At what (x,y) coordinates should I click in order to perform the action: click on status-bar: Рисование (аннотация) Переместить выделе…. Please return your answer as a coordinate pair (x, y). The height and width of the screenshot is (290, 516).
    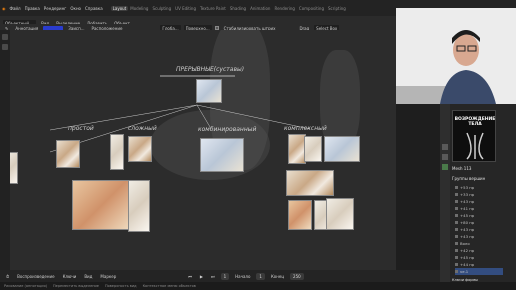
    Looking at the image, I should click on (258, 286).